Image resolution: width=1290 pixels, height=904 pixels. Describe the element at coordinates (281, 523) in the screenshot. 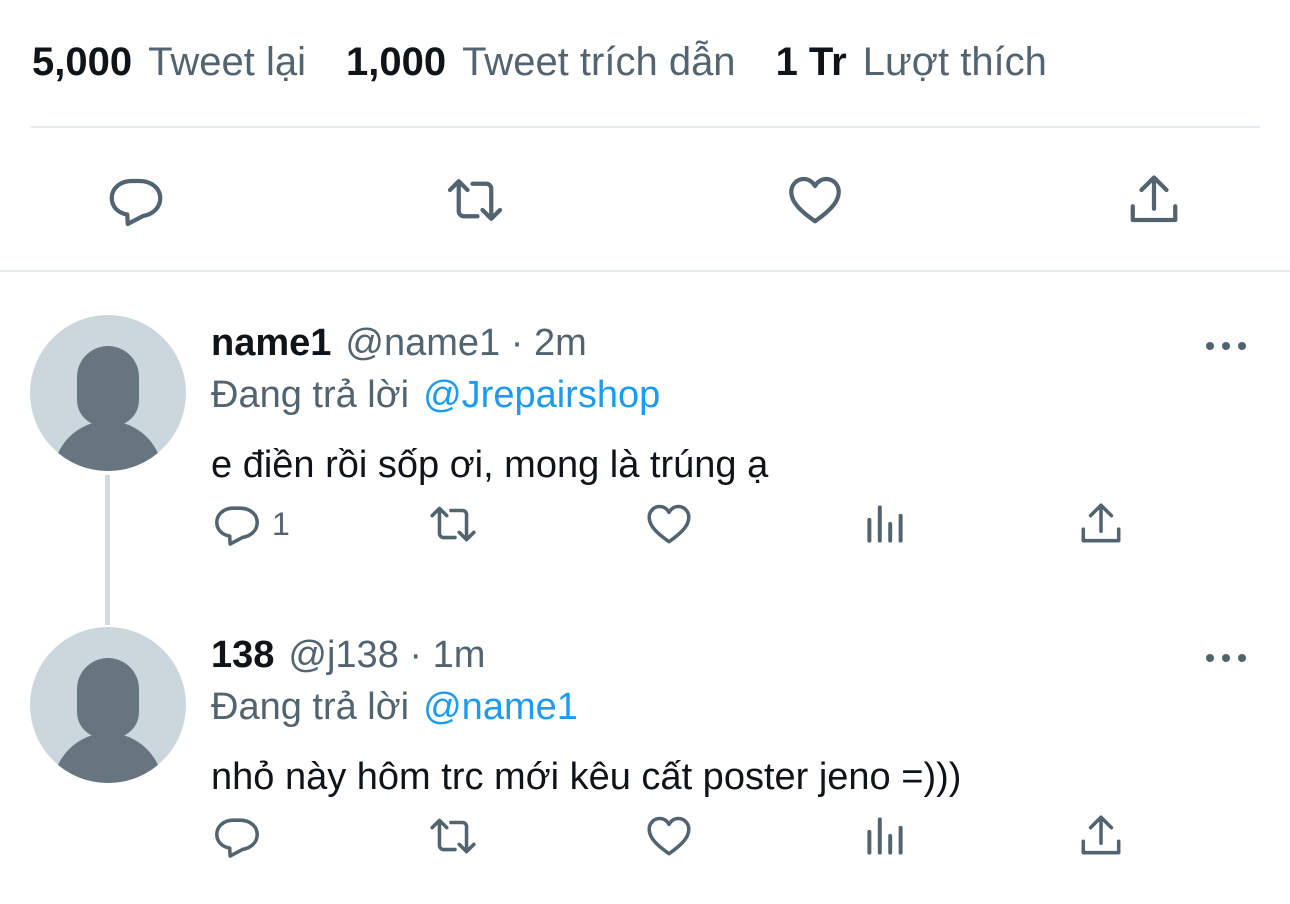

I see `reply-count: 1` at that location.